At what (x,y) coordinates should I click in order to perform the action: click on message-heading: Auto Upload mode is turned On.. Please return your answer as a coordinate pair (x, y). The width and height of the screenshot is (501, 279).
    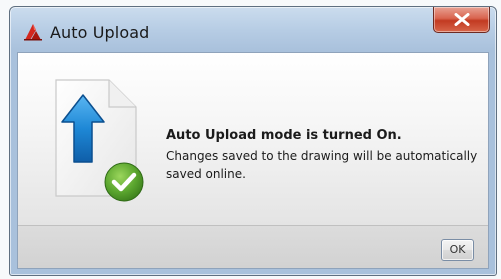
    Looking at the image, I should click on (284, 135).